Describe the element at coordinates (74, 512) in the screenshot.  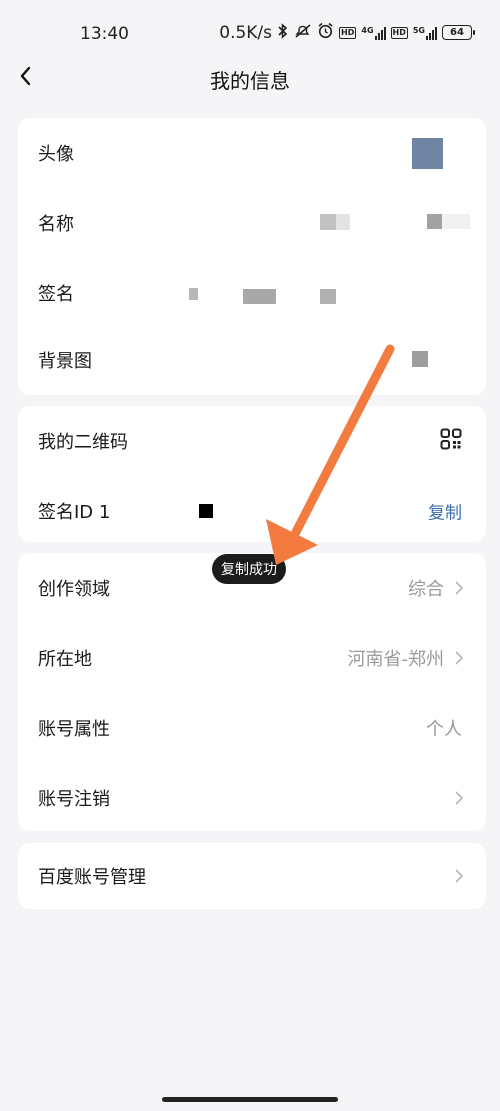
I see `signature-id-label: 签名ID 1` at that location.